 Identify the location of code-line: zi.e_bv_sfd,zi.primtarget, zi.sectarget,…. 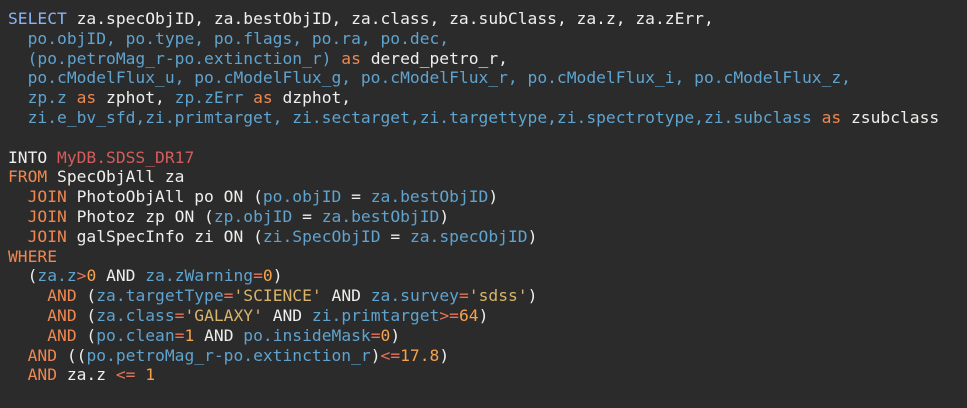
(487, 118).